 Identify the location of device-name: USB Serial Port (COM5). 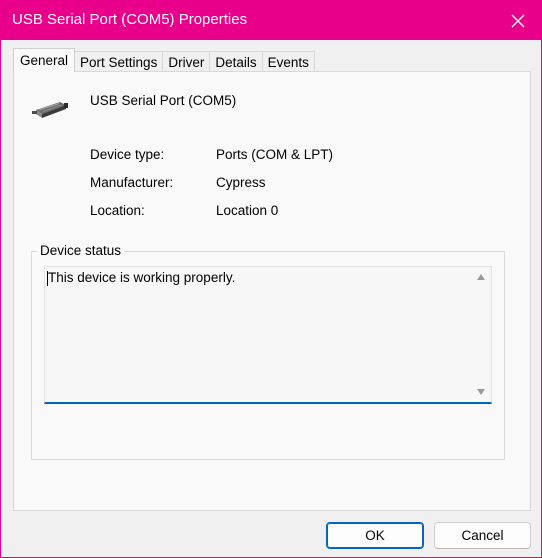
(163, 100).